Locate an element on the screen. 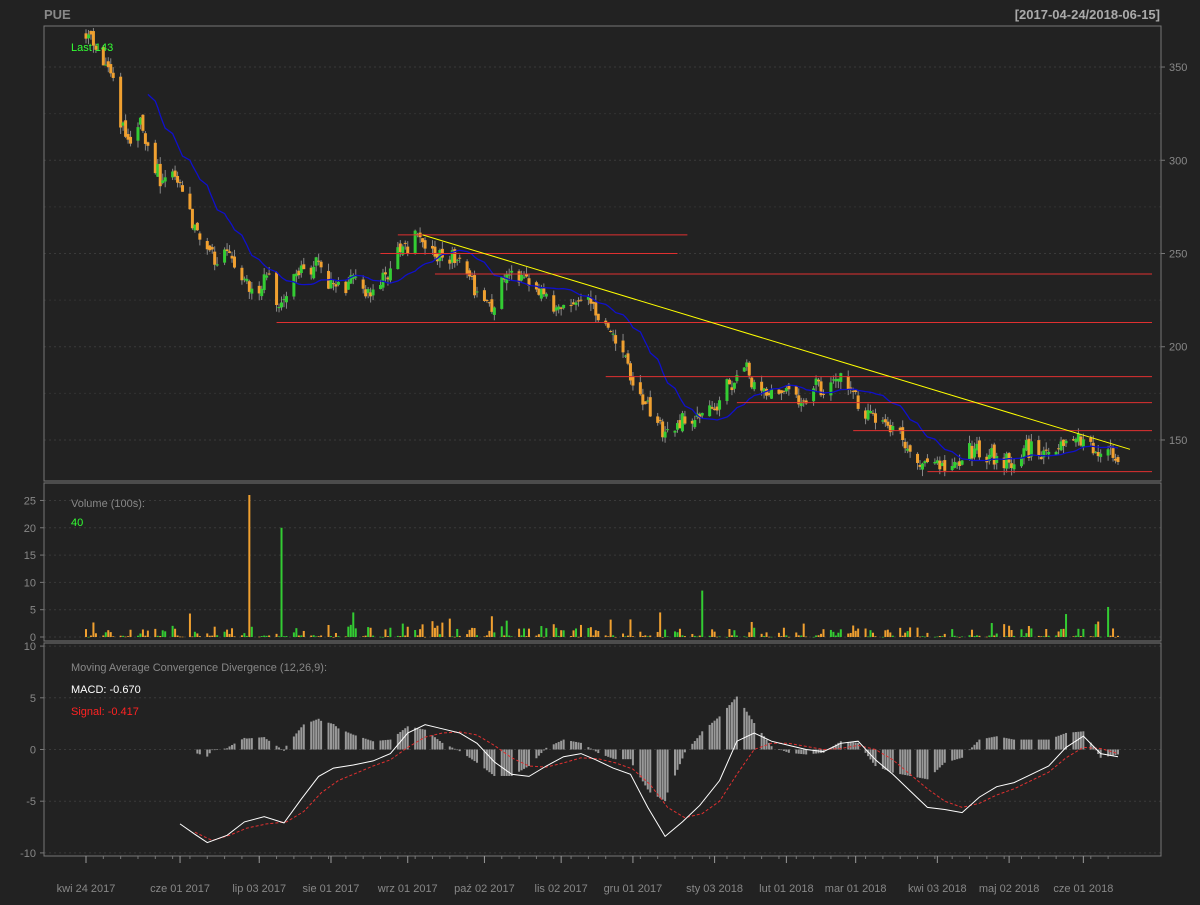 Image resolution: width=1200 pixels, height=905 pixels. x-tick-label: sty 03 2018 is located at coordinates (714, 889).